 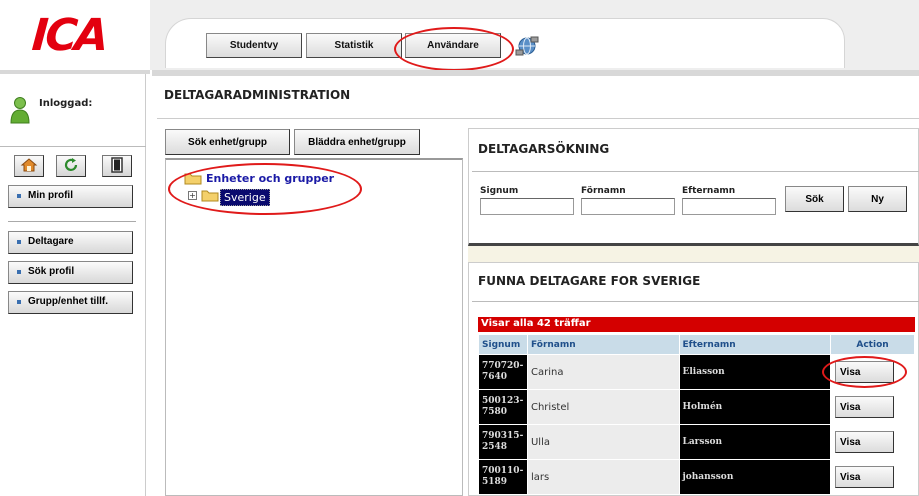 I want to click on table-header-row: Signum Förnamn Efternamn Action, so click(x=696, y=344).